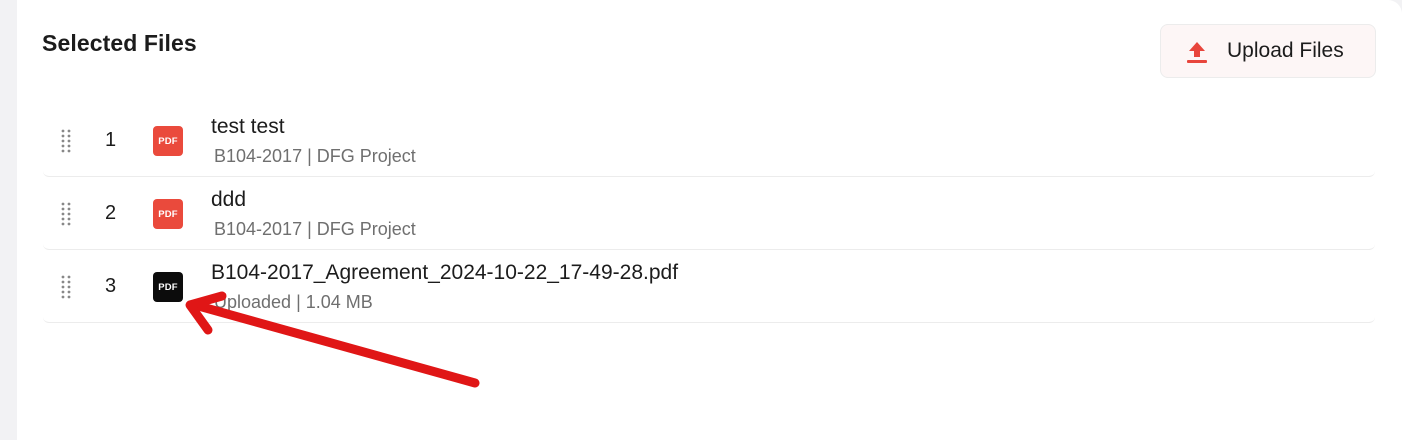 The height and width of the screenshot is (440, 1402). I want to click on file-name: test test, so click(248, 126).